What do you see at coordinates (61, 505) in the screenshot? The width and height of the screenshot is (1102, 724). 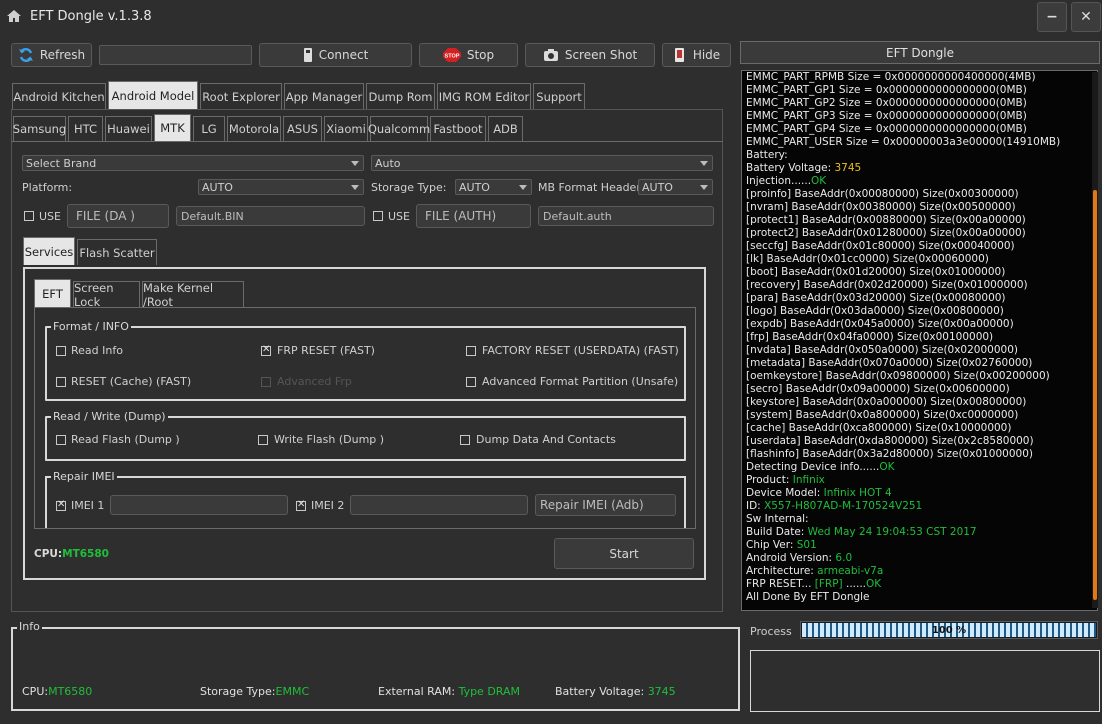 I see `imei1-checkbox` at bounding box center [61, 505].